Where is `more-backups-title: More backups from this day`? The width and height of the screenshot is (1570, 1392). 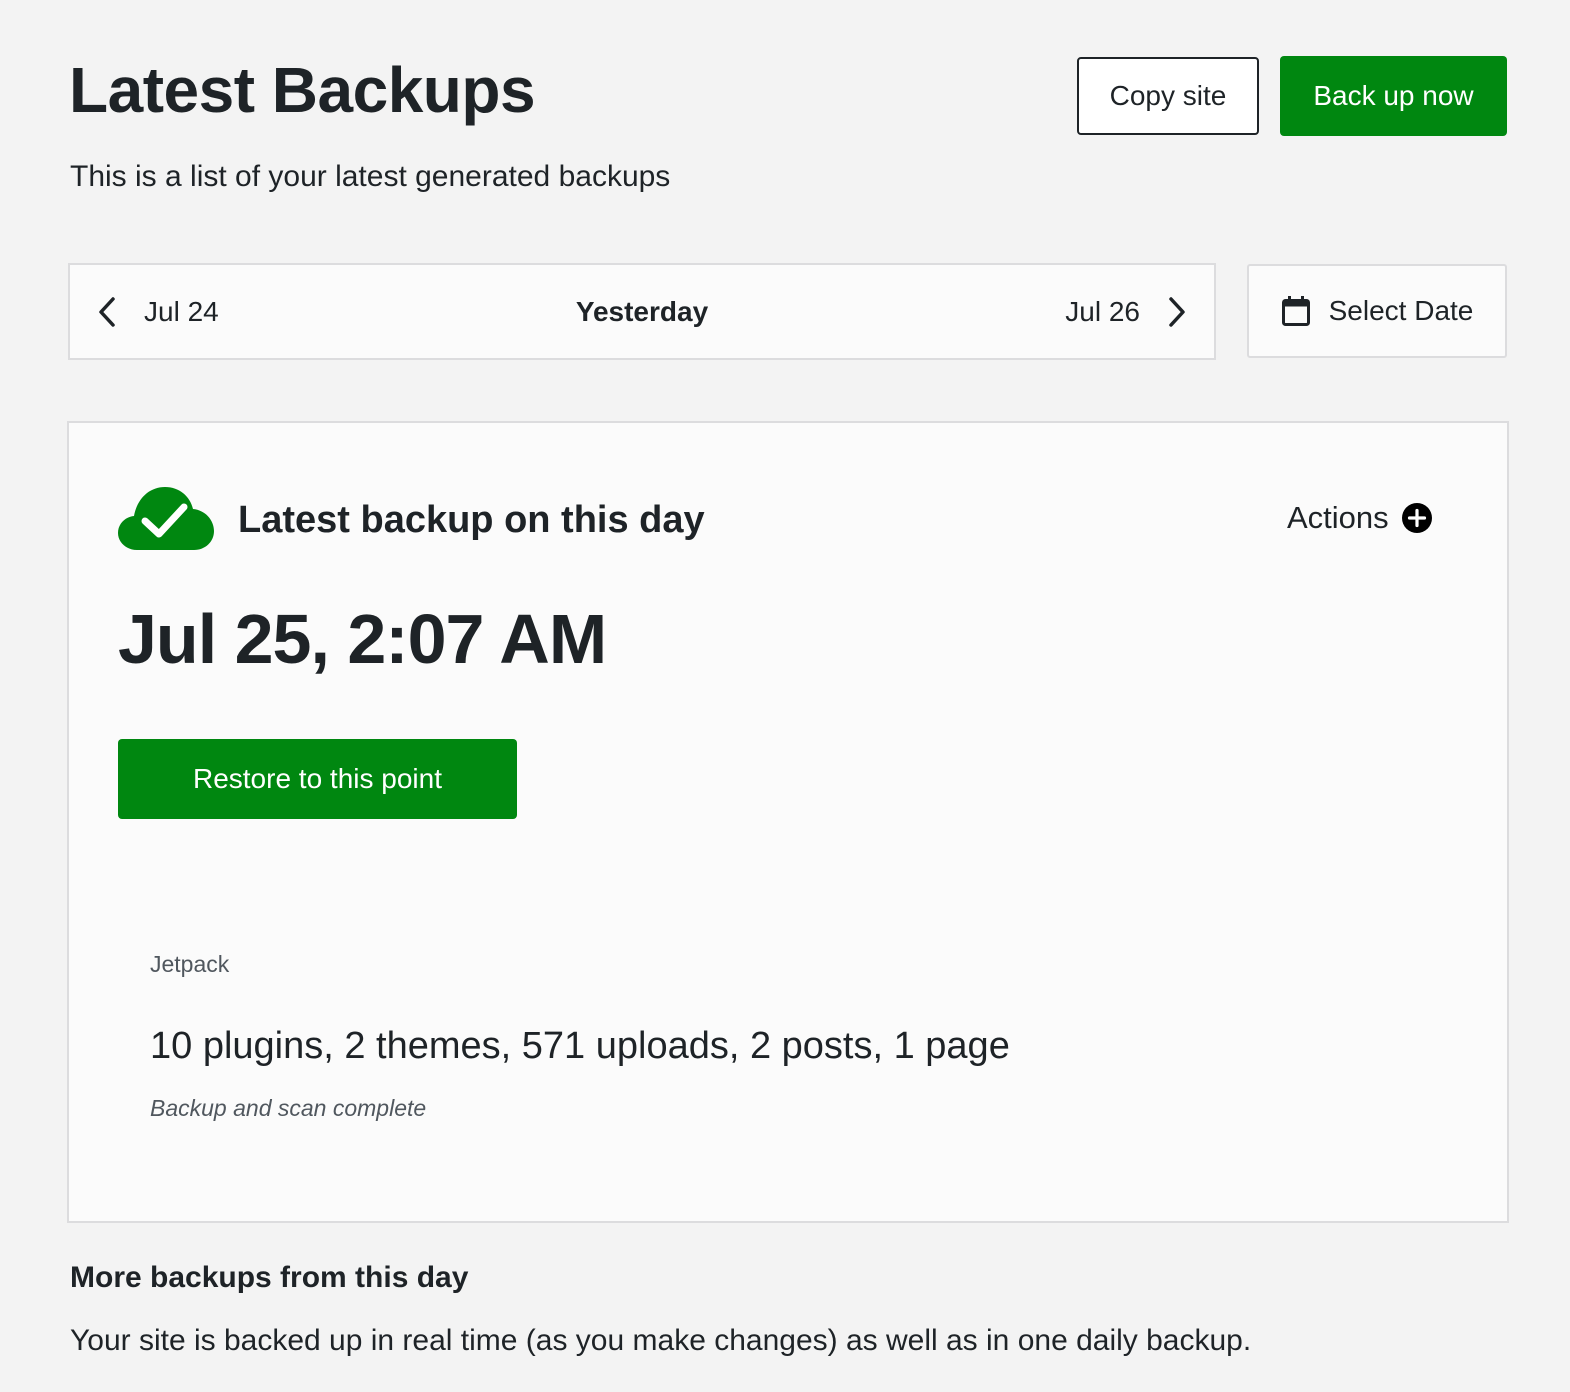 more-backups-title: More backups from this day is located at coordinates (269, 1277).